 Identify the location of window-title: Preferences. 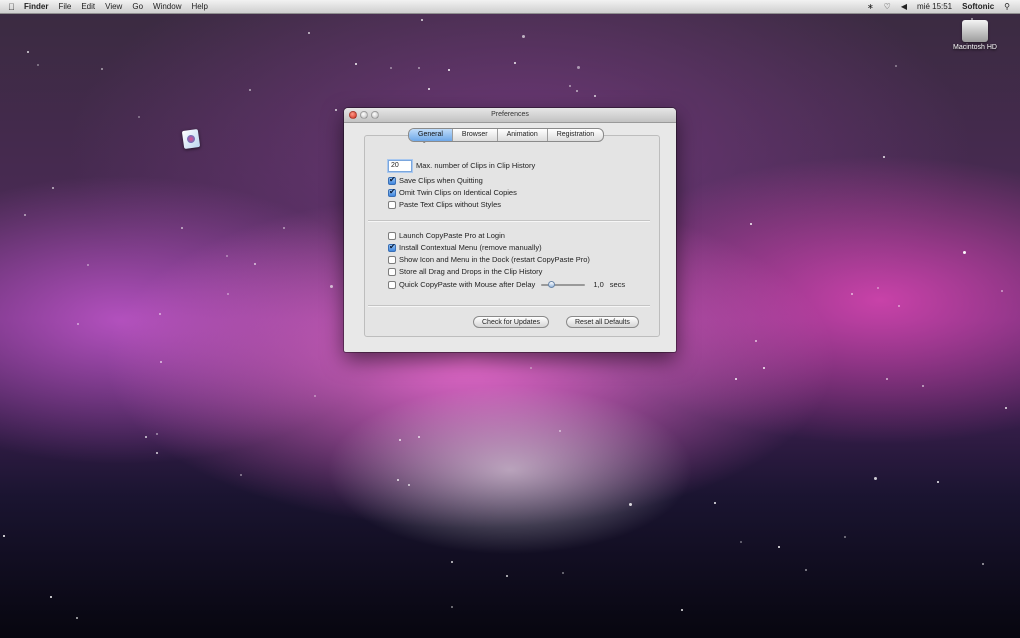
(510, 114).